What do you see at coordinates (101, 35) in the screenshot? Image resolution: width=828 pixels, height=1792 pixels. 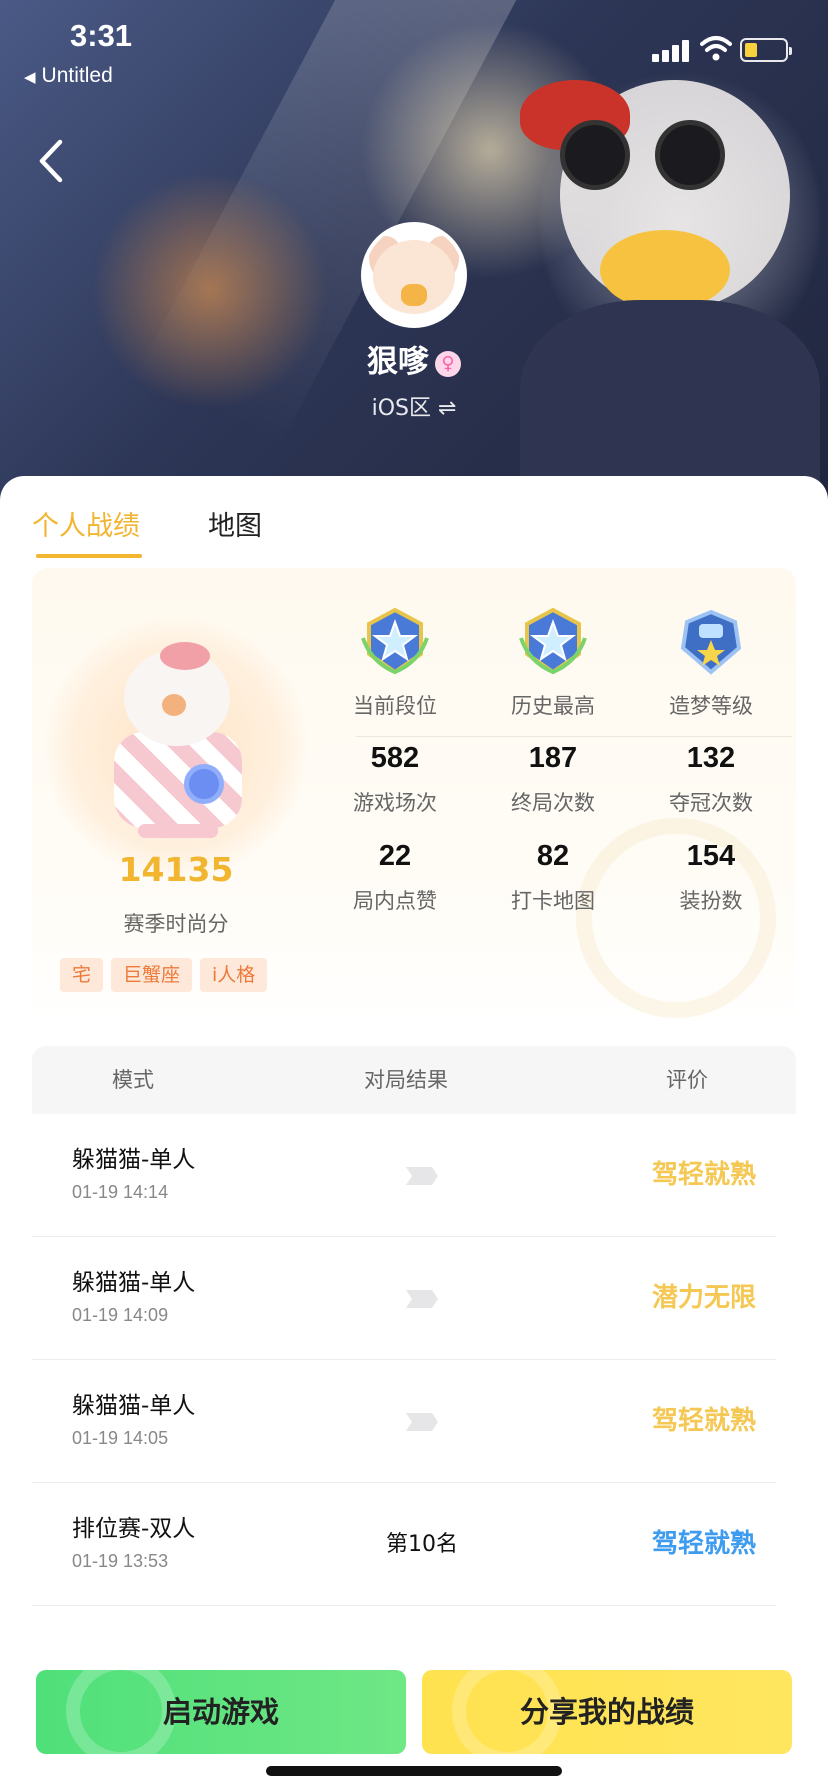 I see `status-time: 3:31` at bounding box center [101, 35].